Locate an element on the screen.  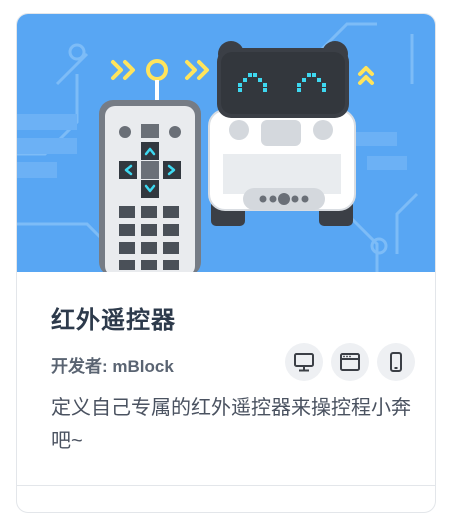
mobile-icon is located at coordinates (396, 362).